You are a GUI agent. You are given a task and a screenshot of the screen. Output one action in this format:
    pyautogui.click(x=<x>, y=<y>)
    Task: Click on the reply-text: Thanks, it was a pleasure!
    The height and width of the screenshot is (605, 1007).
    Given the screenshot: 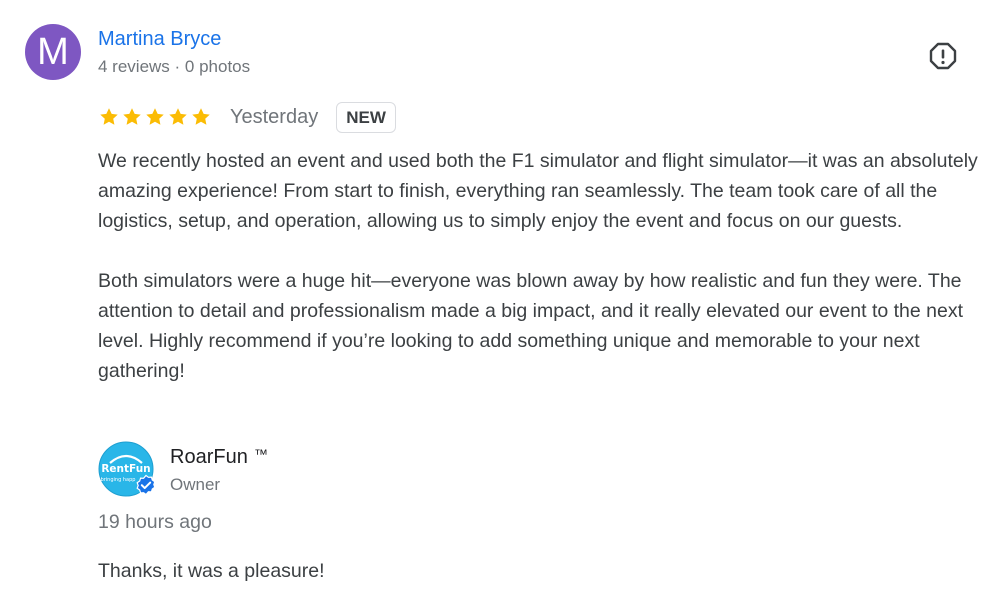 What is the action you would take?
    pyautogui.click(x=211, y=571)
    